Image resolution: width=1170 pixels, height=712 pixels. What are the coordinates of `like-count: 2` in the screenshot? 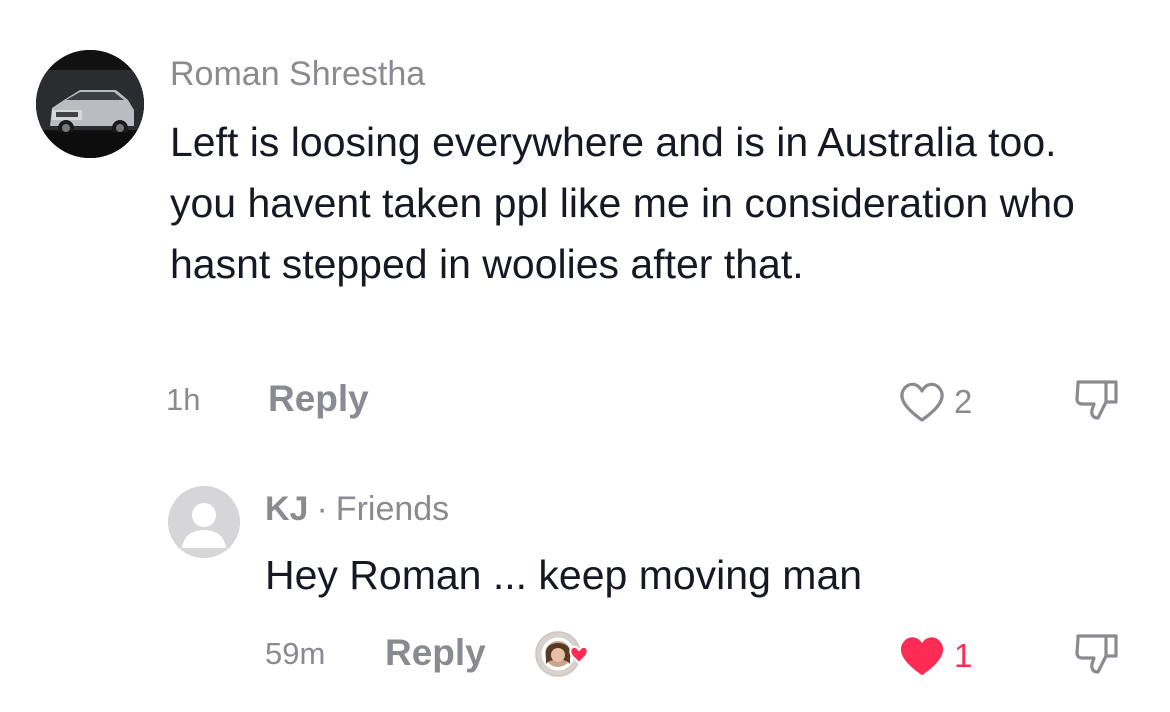 It's located at (963, 401).